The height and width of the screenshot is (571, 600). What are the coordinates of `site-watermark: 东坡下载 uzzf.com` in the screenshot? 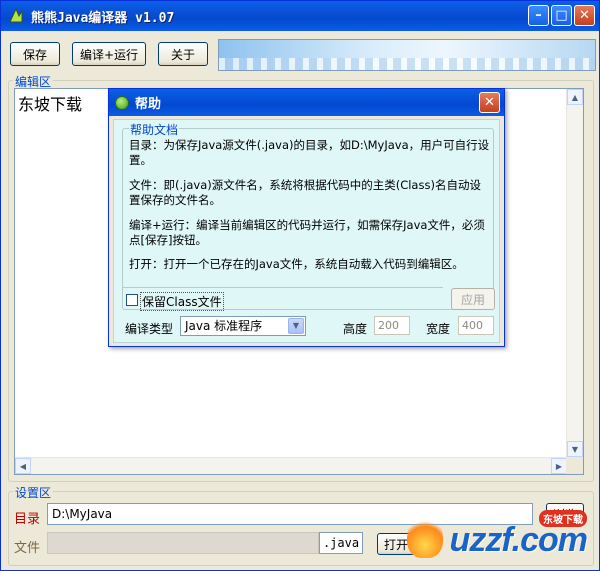 It's located at (497, 535).